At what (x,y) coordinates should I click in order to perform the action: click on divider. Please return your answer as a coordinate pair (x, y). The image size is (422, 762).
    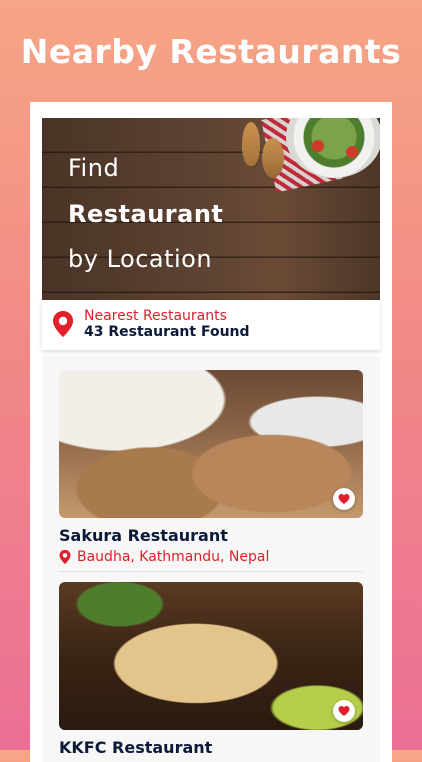
    Looking at the image, I should click on (211, 571).